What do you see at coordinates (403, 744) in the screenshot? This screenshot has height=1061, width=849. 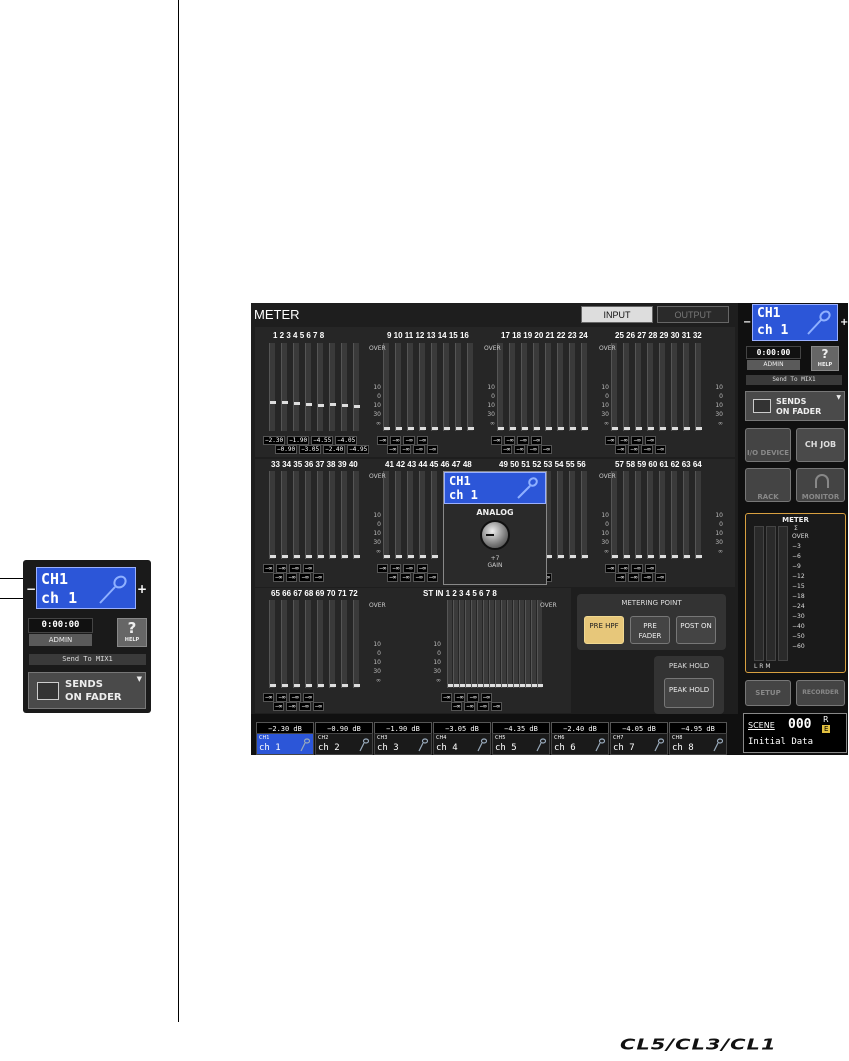 I see `channel-name-key-3: CH3 ch 3` at bounding box center [403, 744].